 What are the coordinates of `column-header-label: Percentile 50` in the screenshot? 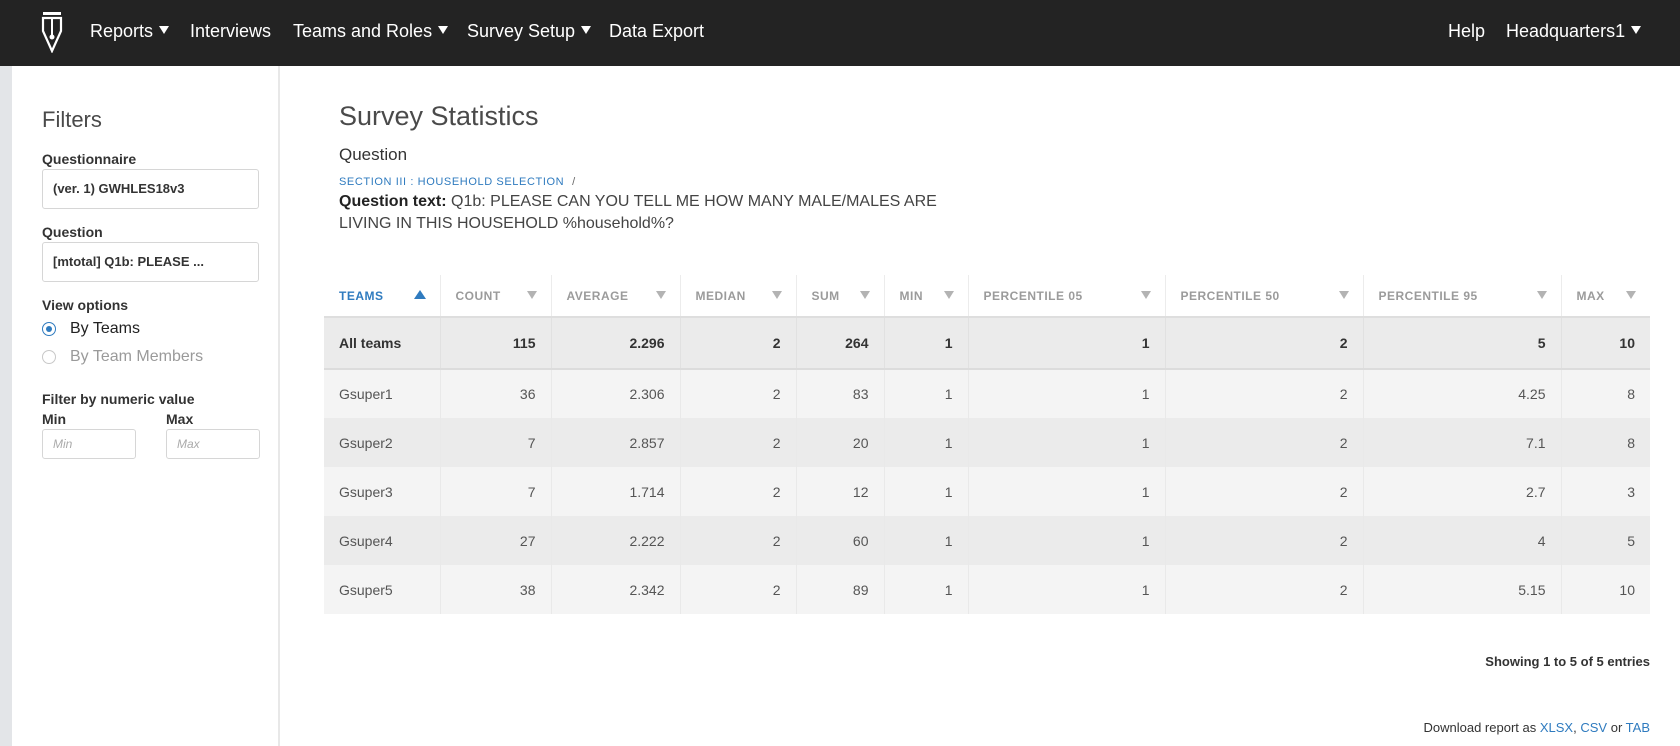 It's located at (1230, 295).